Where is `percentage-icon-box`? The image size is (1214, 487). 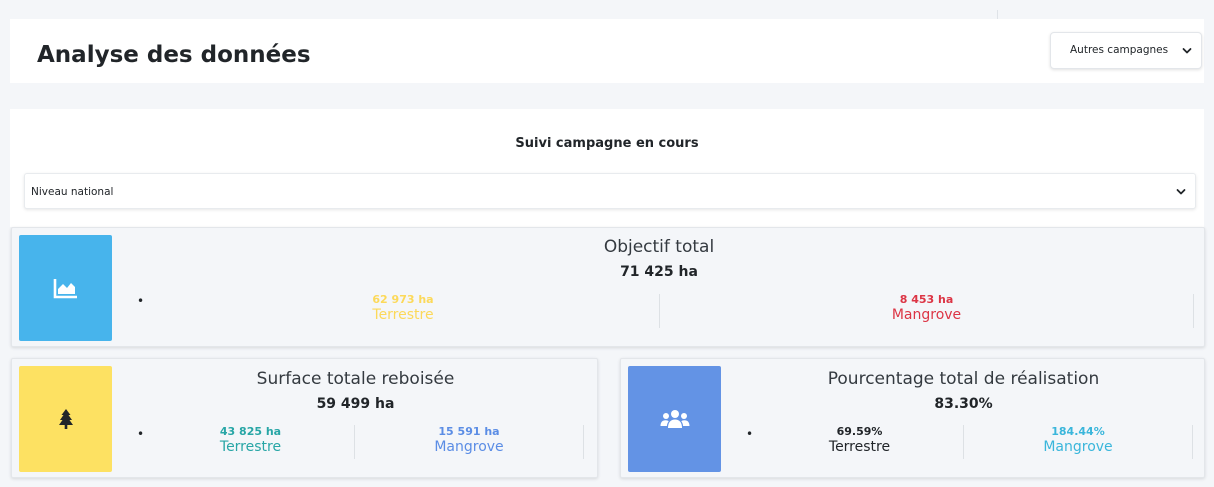
percentage-icon-box is located at coordinates (674, 419).